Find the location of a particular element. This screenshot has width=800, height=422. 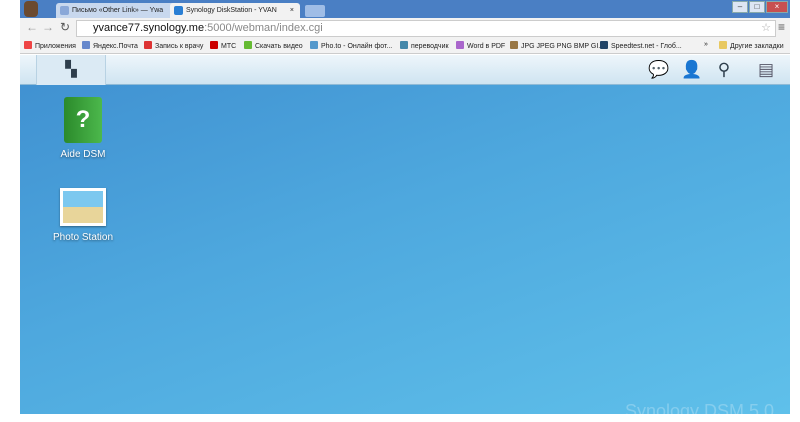

user-icon: 👤 is located at coordinates (691, 70).